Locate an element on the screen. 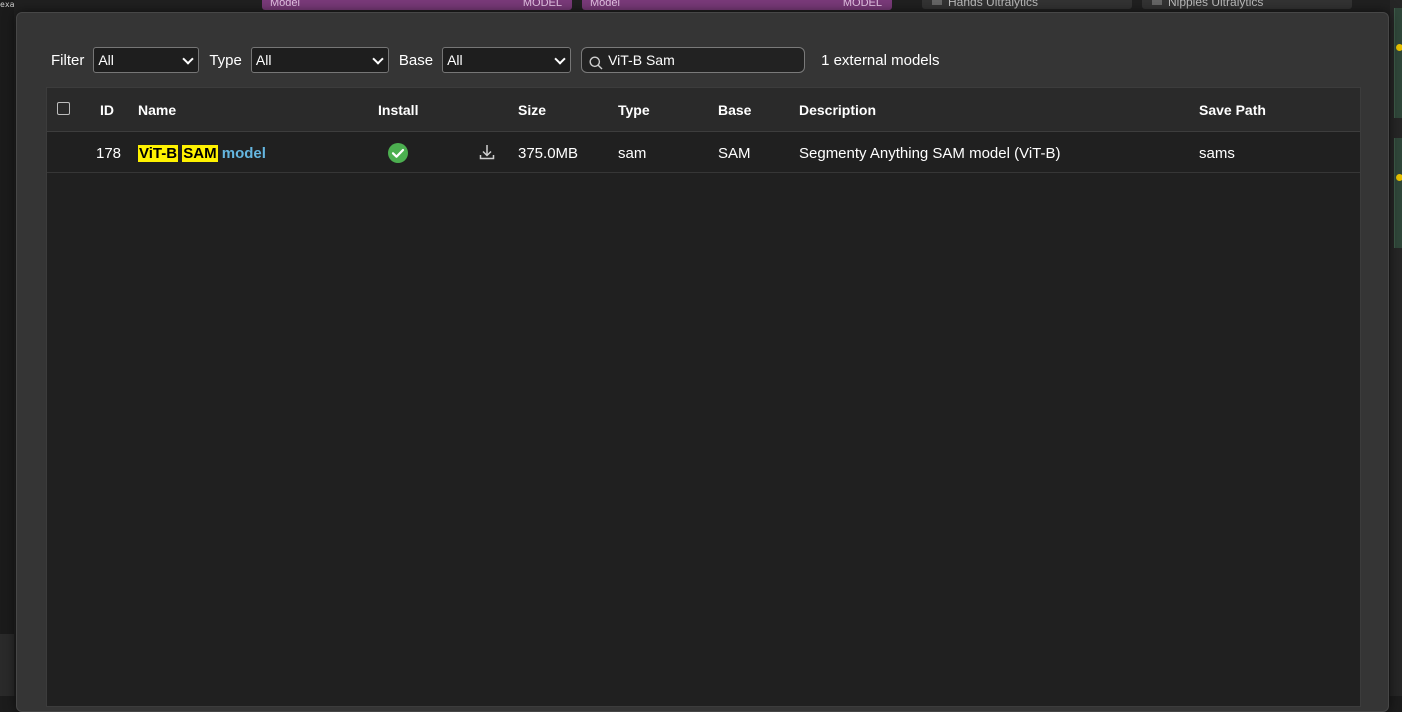 The width and height of the screenshot is (1402, 712). background-panel-edge is located at coordinates (7, 665).